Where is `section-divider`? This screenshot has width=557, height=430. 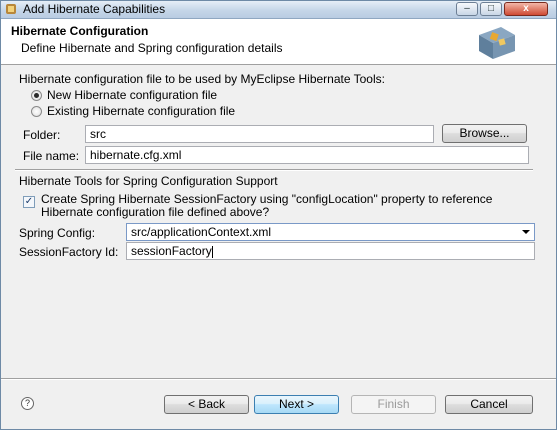
section-divider is located at coordinates (274, 170).